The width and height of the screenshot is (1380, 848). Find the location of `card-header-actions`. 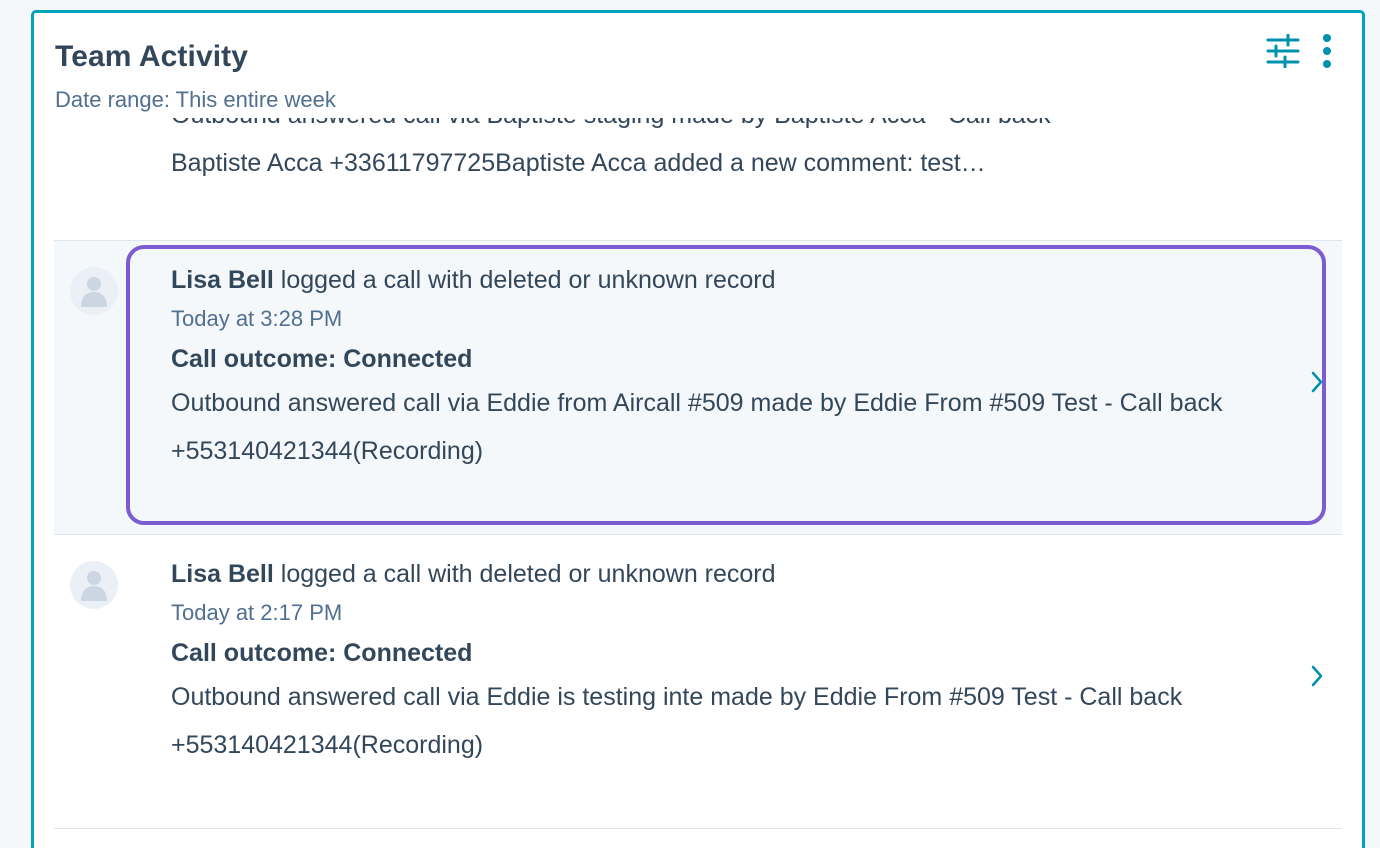

card-header-actions is located at coordinates (1299, 51).